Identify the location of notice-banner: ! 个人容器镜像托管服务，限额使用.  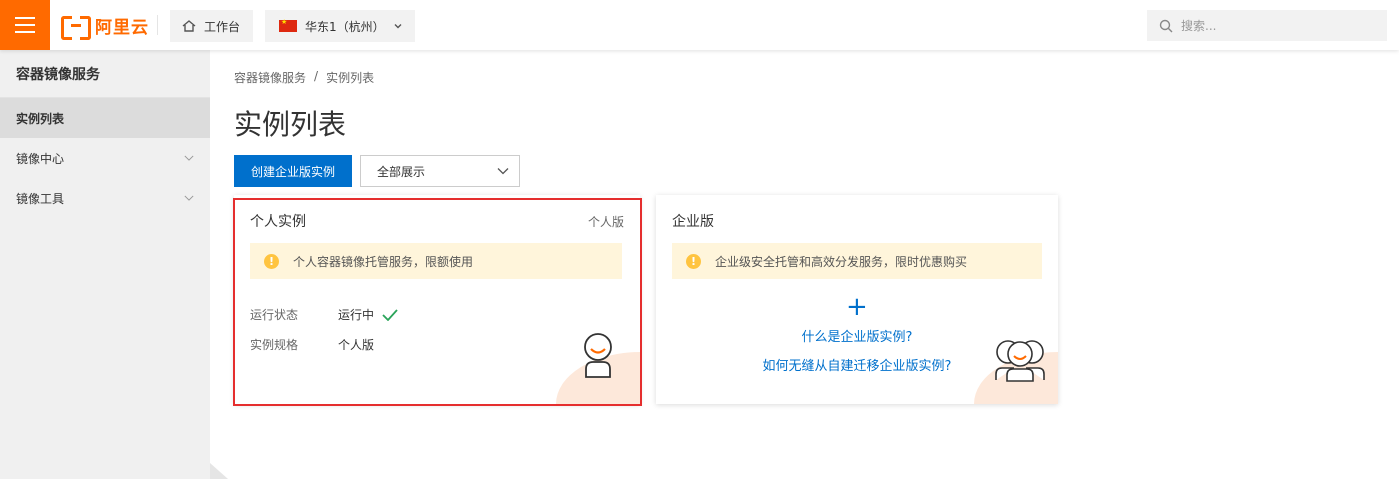
(436, 261).